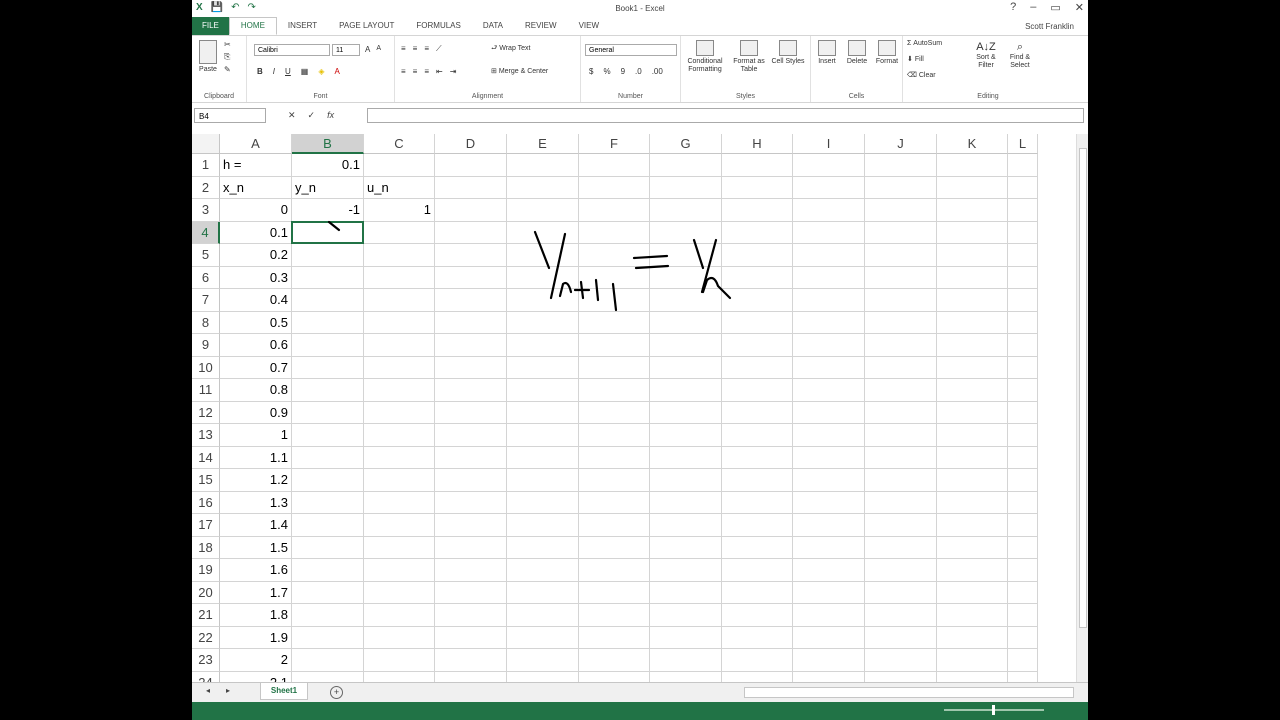 The width and height of the screenshot is (1280, 720). Describe the element at coordinates (284, 691) in the screenshot. I see `sheet-tab: Sheet1` at that location.